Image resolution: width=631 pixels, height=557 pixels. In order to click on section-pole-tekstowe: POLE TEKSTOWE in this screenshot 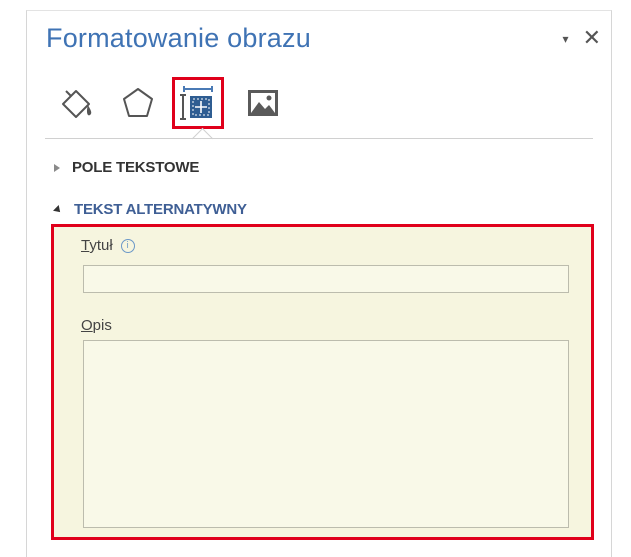, I will do `click(126, 167)`.